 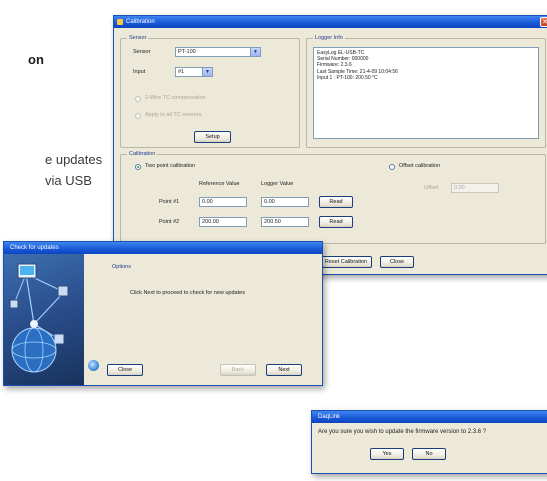 What do you see at coordinates (93, 365) in the screenshot?
I see `gear-icon` at bounding box center [93, 365].